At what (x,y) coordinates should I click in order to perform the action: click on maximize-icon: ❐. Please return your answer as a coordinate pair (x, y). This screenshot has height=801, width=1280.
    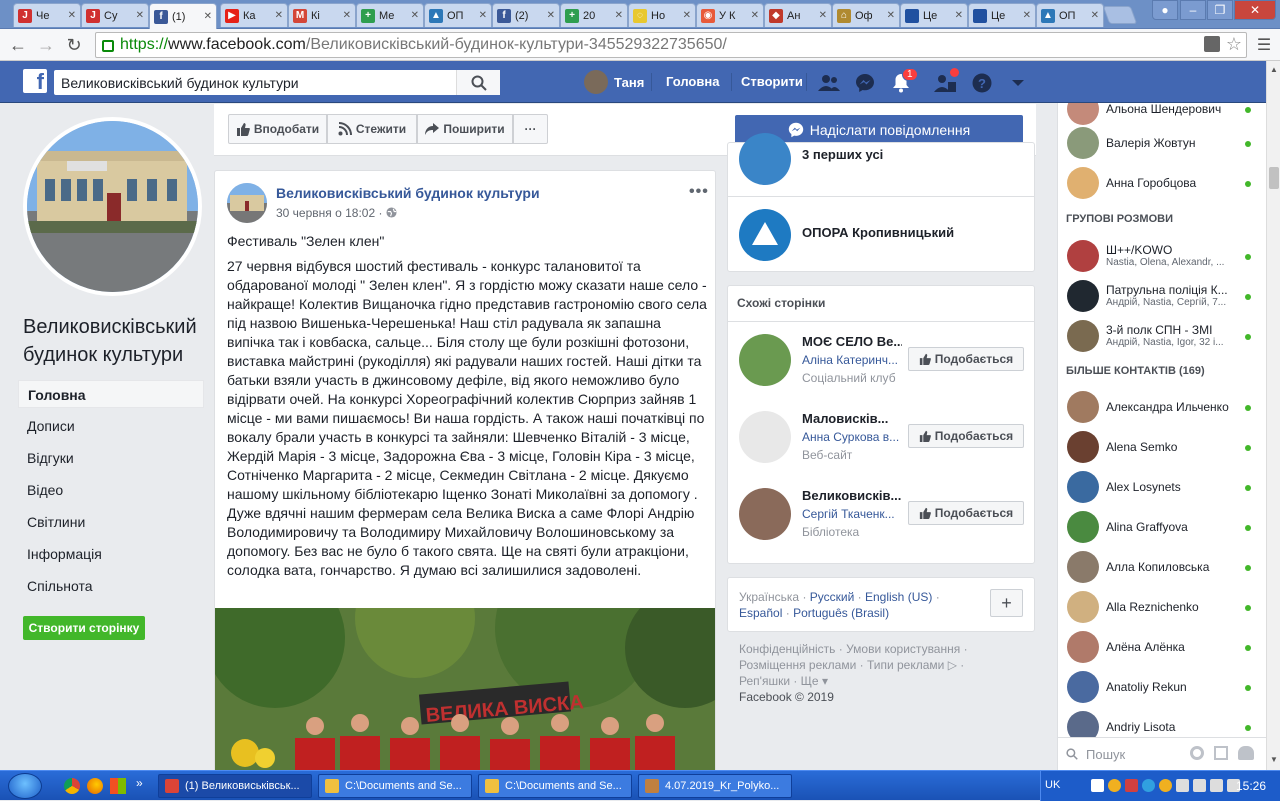
    Looking at the image, I should click on (1220, 10).